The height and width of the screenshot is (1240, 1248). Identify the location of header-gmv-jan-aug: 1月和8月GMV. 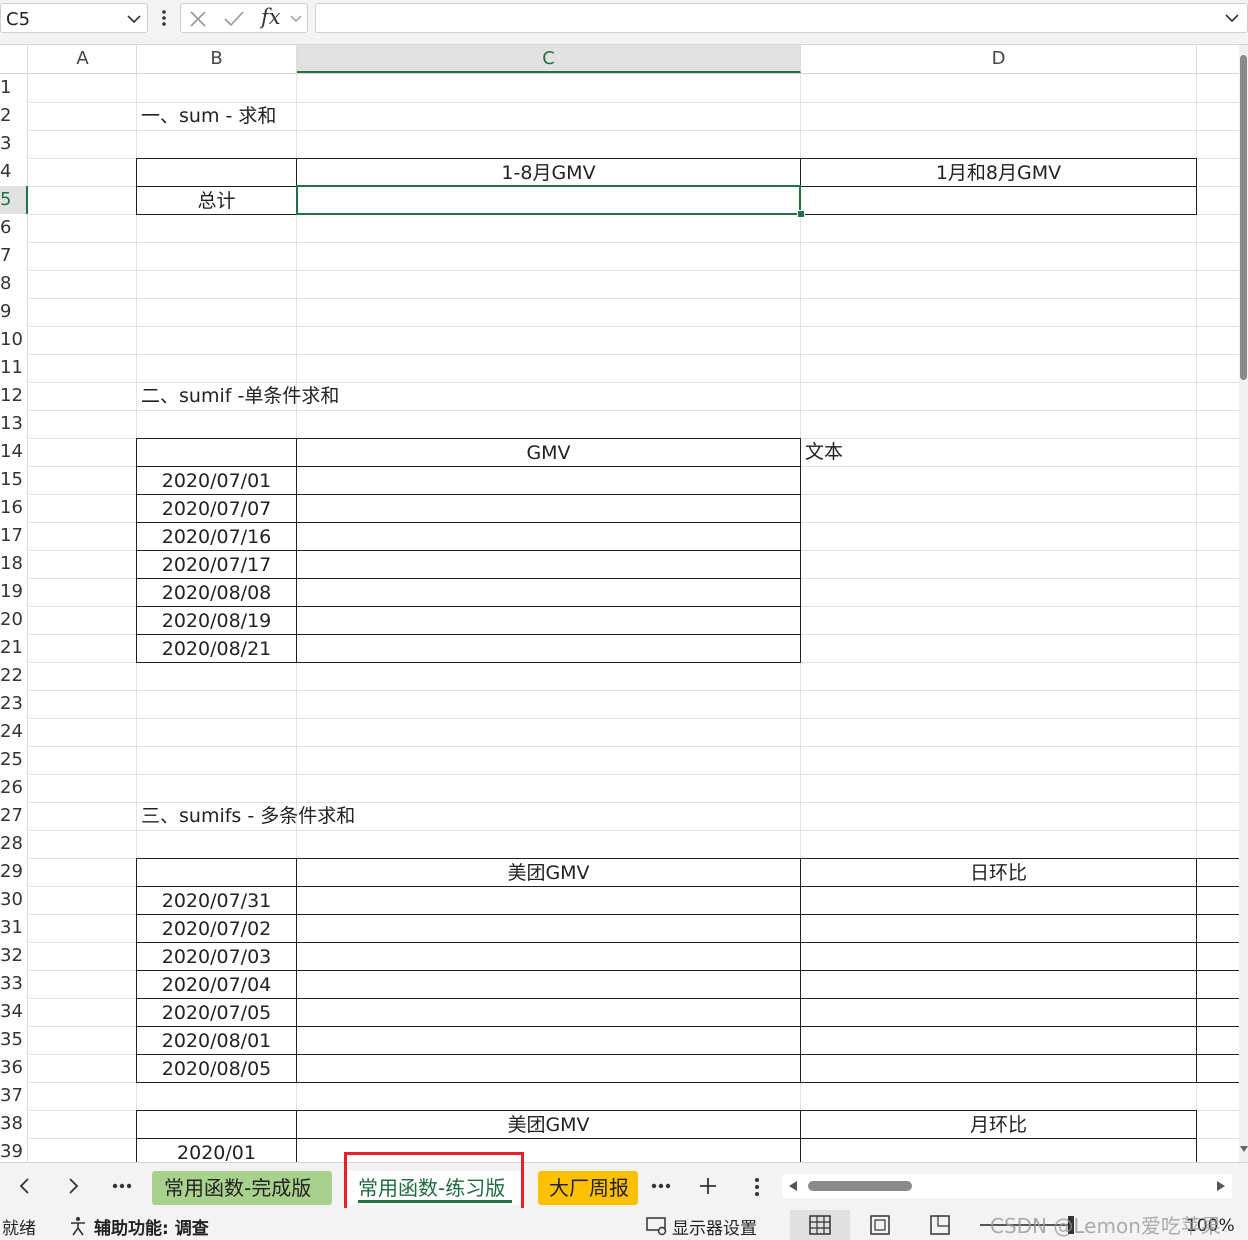
(998, 172).